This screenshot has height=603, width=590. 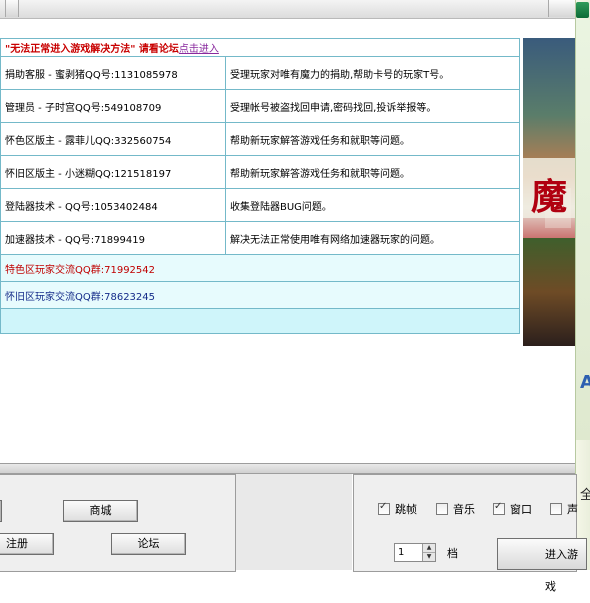 I want to click on blank-row, so click(x=260, y=321).